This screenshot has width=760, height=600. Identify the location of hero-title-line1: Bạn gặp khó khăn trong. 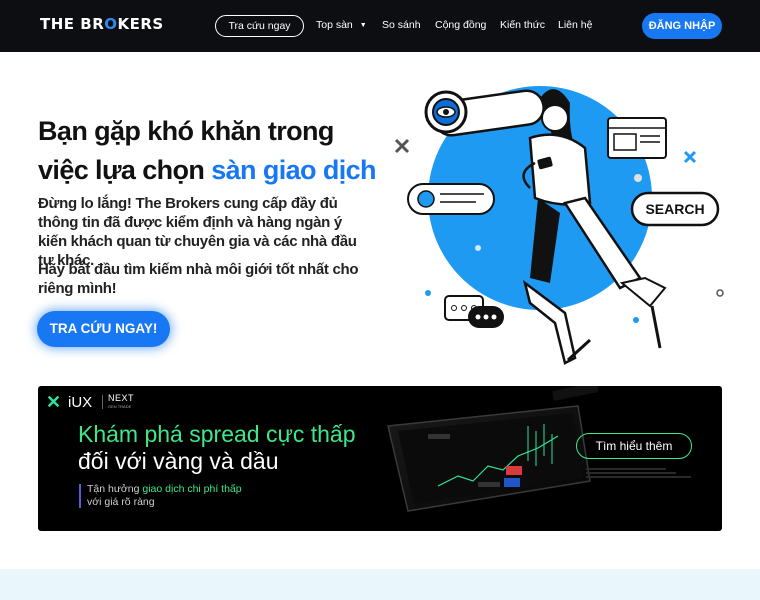
(186, 131).